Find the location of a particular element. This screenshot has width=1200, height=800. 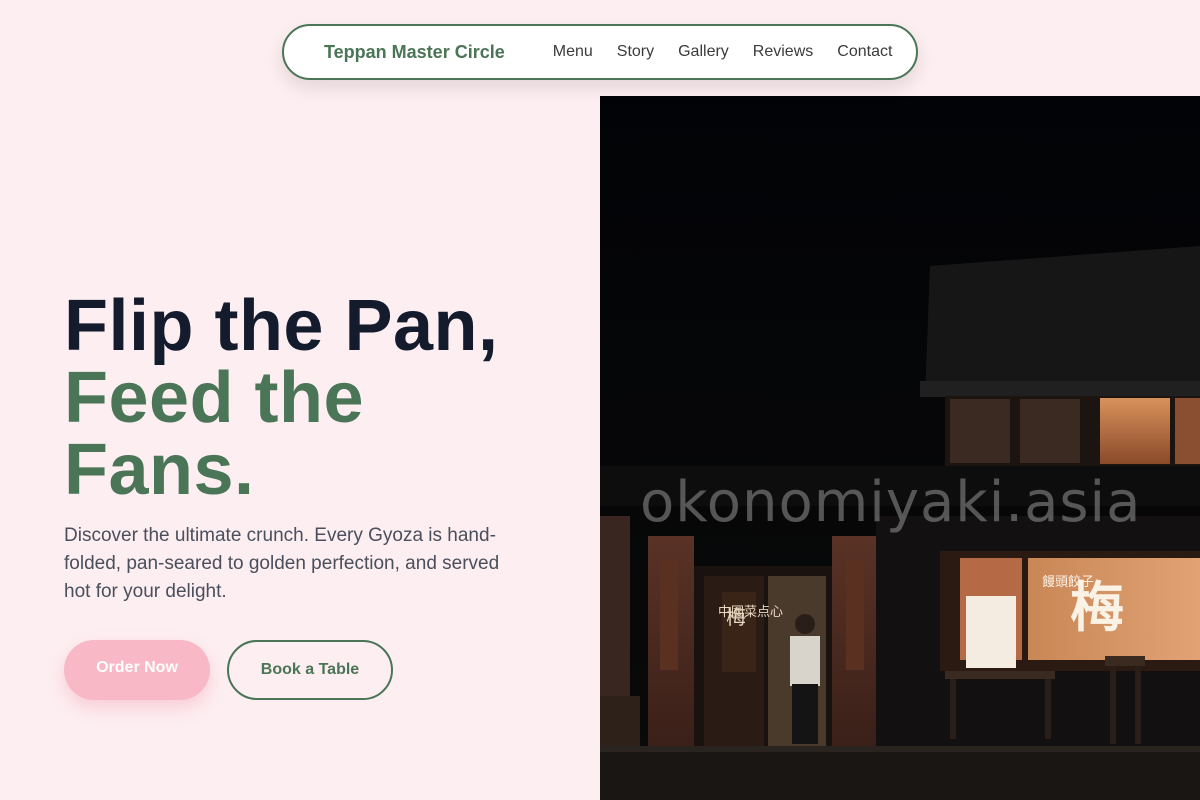

book-table-button: Book a Table is located at coordinates (310, 670).